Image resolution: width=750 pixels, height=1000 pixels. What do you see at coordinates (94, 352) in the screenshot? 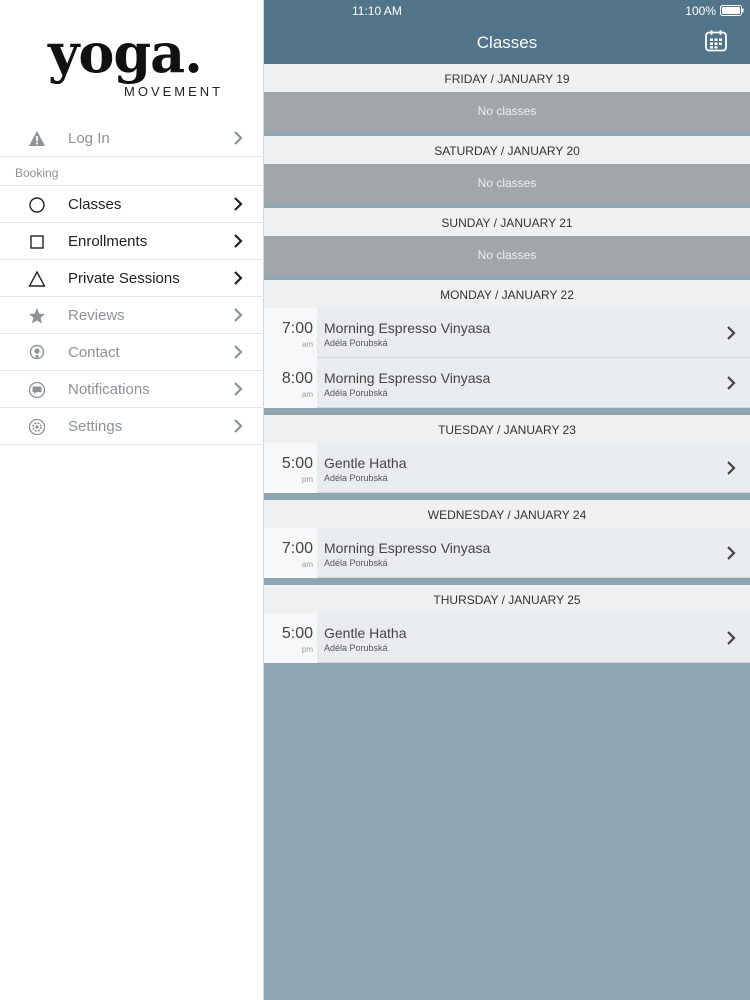
I see `sidebar-item-label: Contact` at bounding box center [94, 352].